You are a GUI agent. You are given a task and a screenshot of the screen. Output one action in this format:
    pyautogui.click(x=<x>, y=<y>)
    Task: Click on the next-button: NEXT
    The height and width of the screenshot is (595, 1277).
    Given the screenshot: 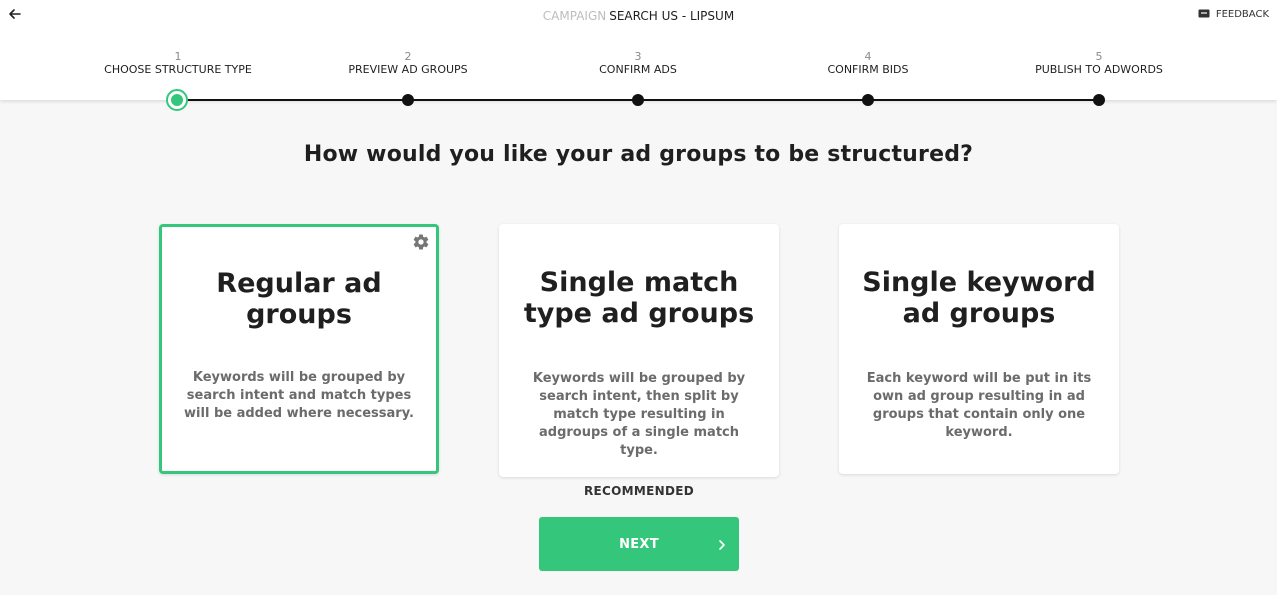 What is the action you would take?
    pyautogui.click(x=639, y=544)
    